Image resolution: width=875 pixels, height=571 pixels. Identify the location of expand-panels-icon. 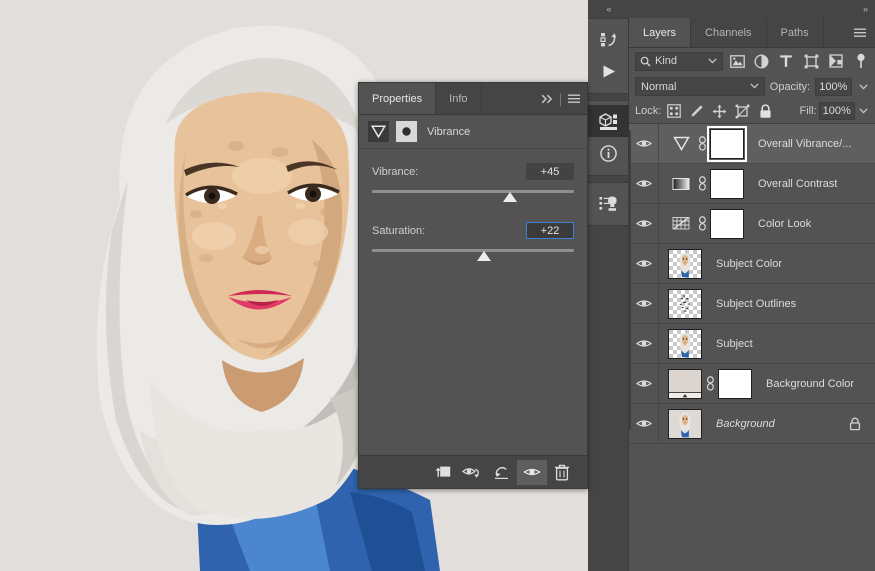
(547, 99).